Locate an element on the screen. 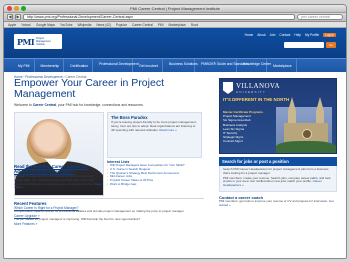 This screenshot has width=350, height=262. zoom-window-button is located at coordinates (23, 8).